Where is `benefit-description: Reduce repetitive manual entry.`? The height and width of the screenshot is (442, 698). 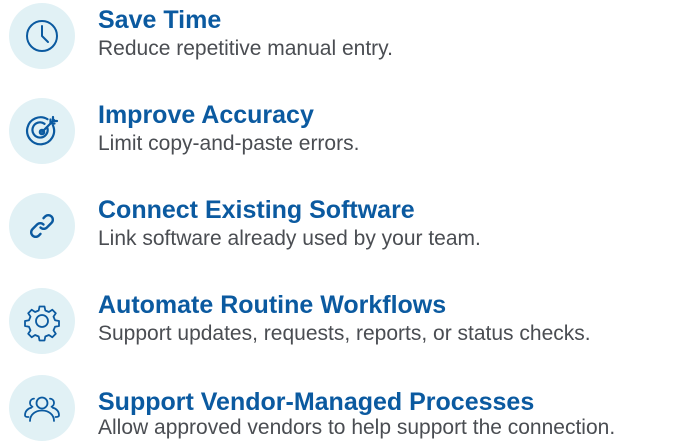
benefit-description: Reduce repetitive manual entry. is located at coordinates (245, 48).